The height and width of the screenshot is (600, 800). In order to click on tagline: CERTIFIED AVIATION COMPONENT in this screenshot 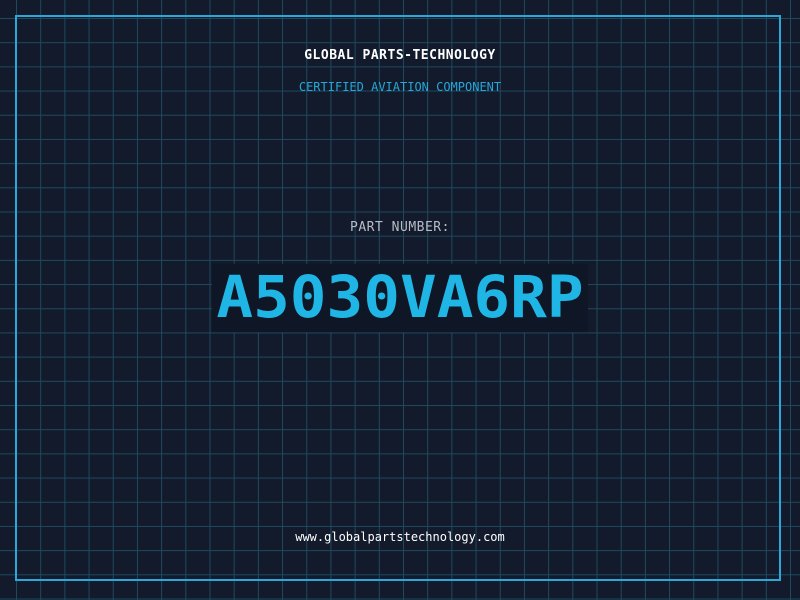, I will do `click(400, 87)`.